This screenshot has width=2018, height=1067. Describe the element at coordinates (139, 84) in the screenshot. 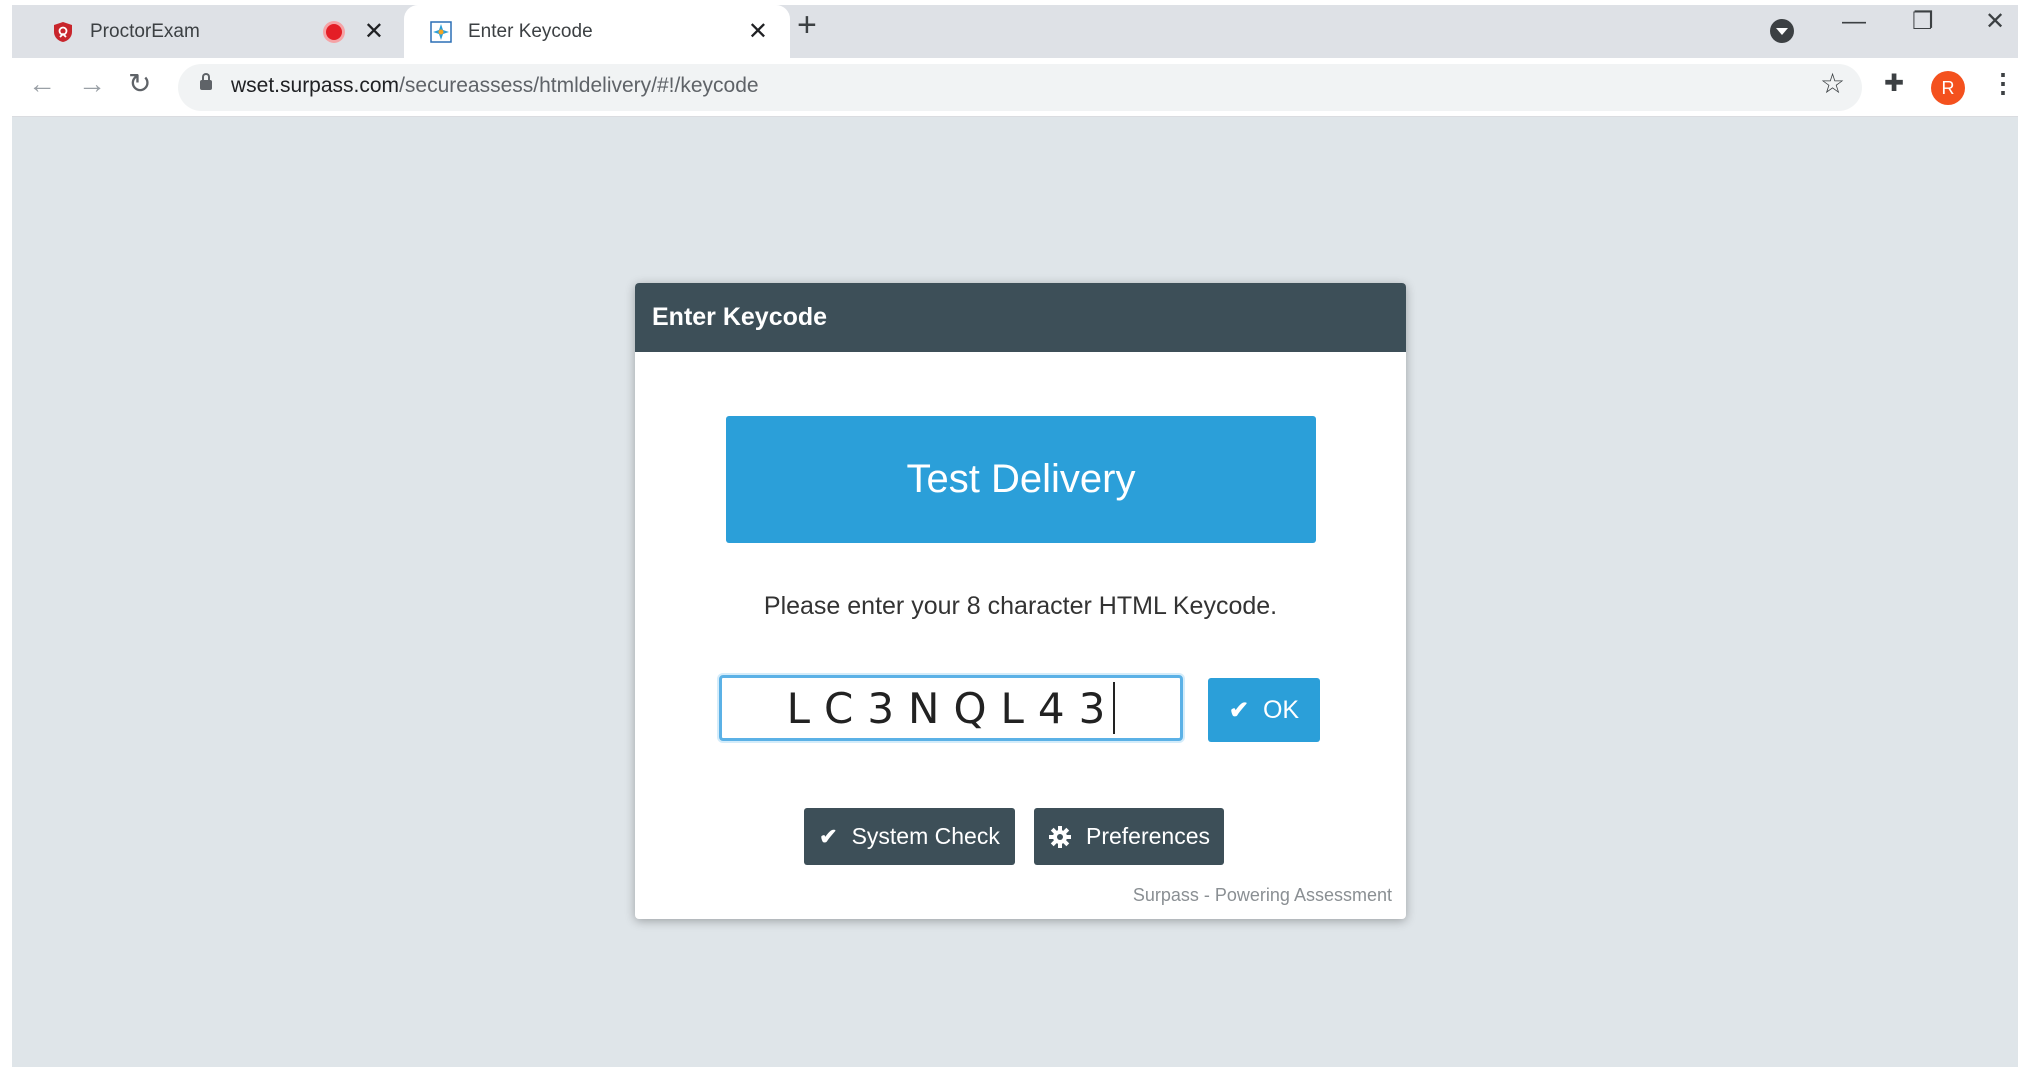

I see `reload-icon: ↻` at that location.